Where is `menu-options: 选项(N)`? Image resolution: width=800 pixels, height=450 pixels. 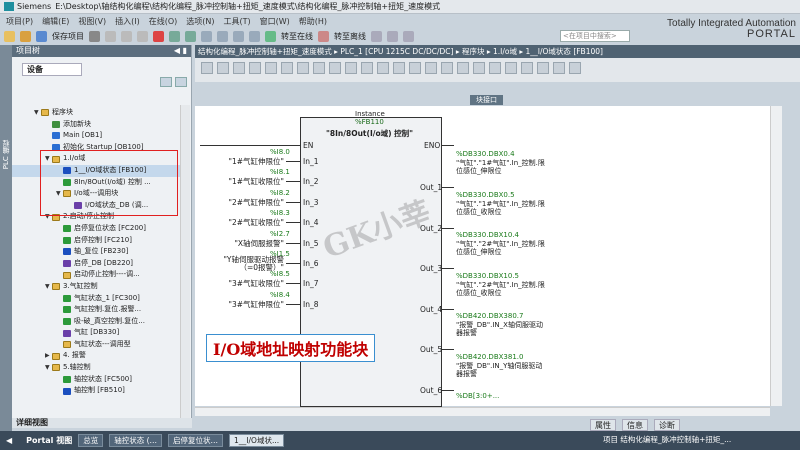
menu-options: 选项(N) is located at coordinates (200, 21).